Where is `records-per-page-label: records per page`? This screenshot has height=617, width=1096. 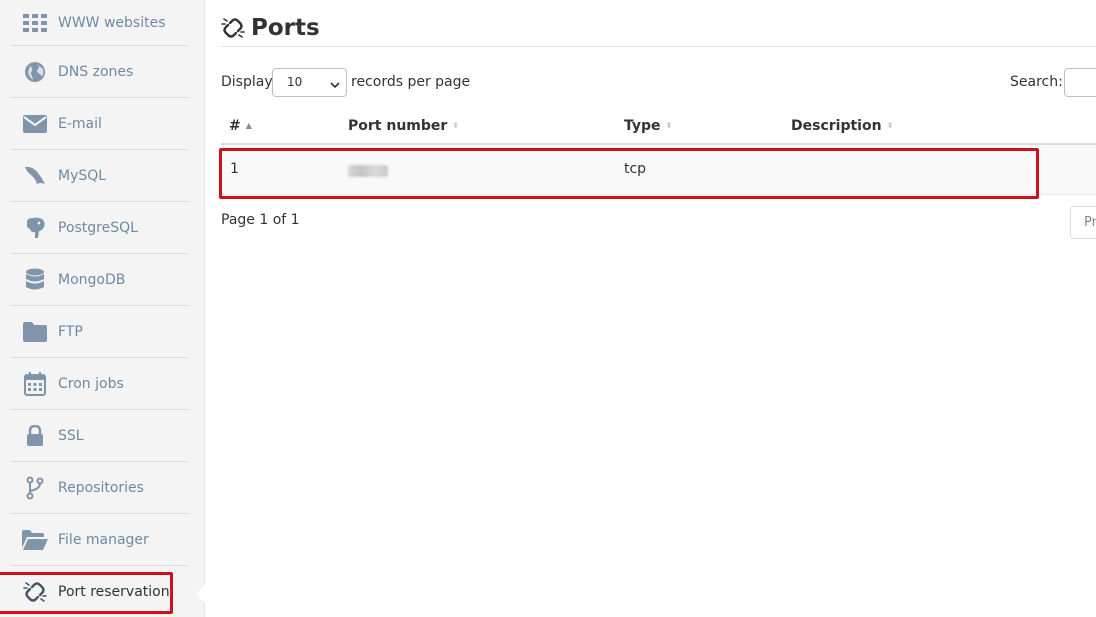 records-per-page-label: records per page is located at coordinates (411, 82).